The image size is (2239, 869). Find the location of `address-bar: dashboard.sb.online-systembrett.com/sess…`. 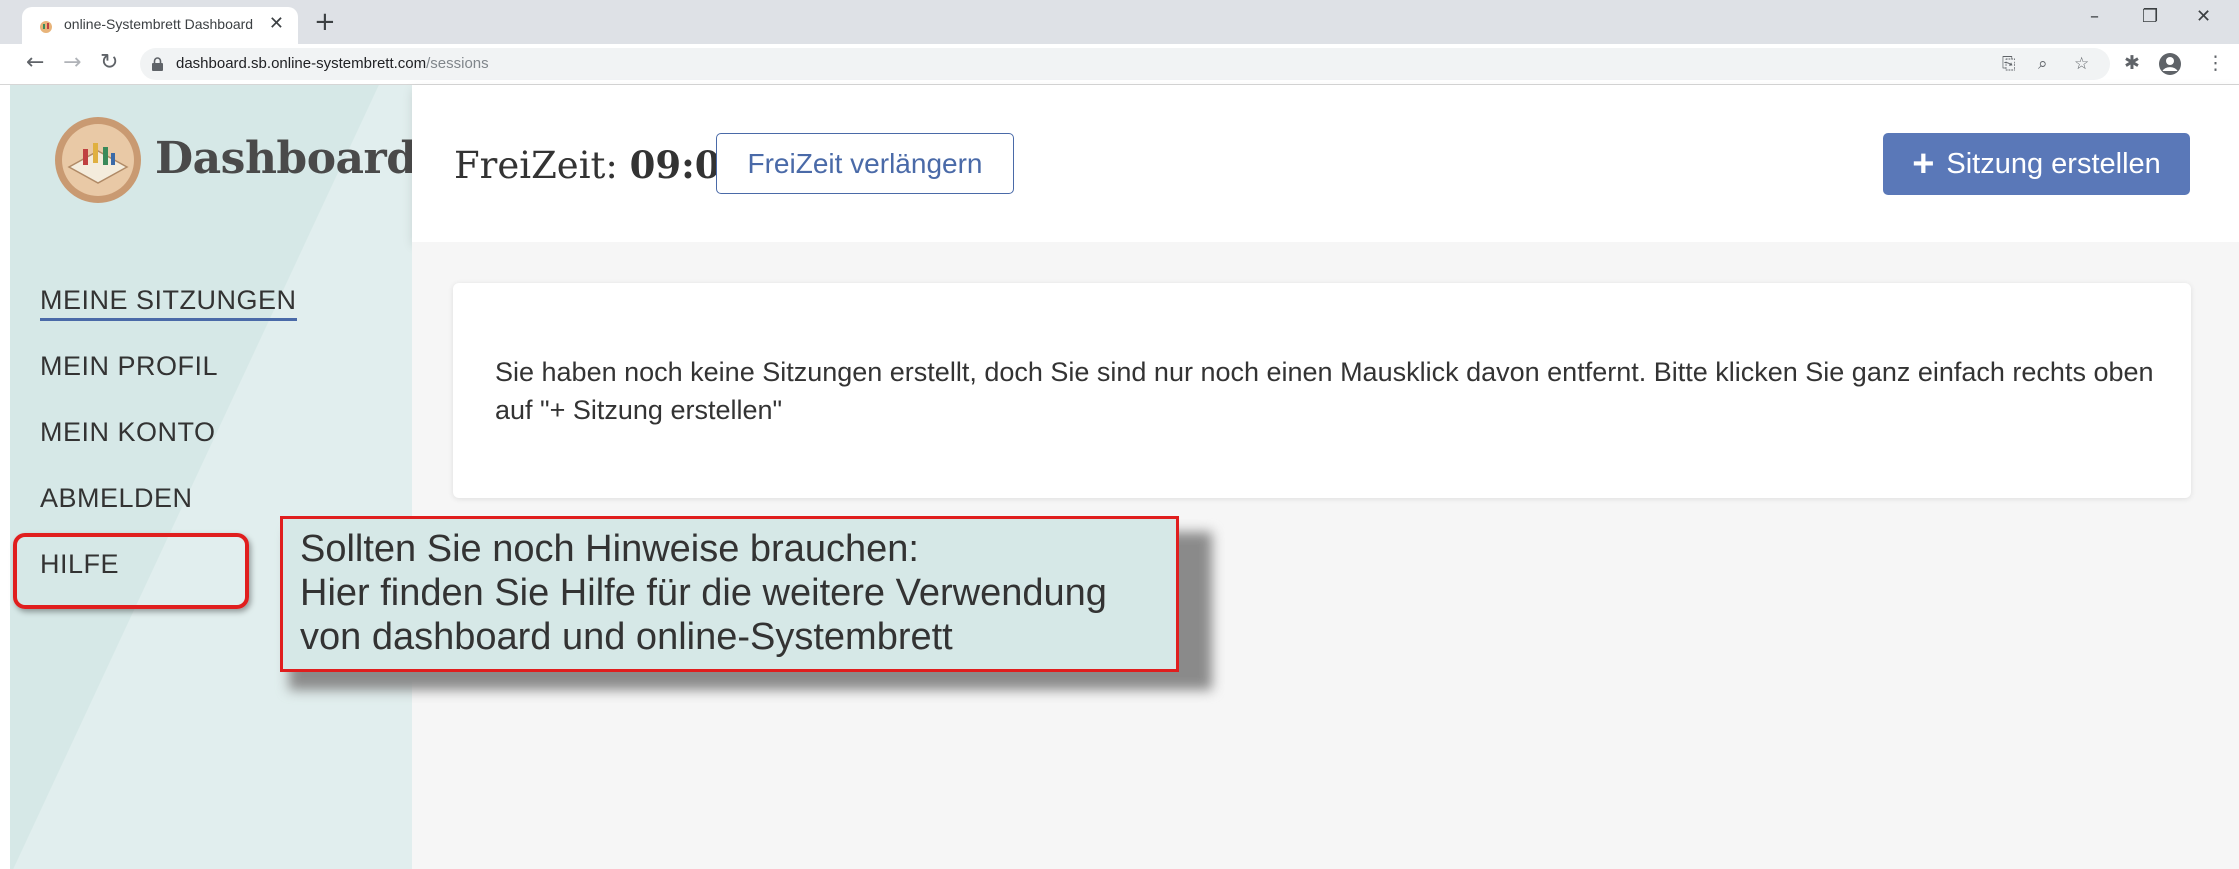

address-bar: dashboard.sb.online-systembrett.com/sess… is located at coordinates (1125, 64).